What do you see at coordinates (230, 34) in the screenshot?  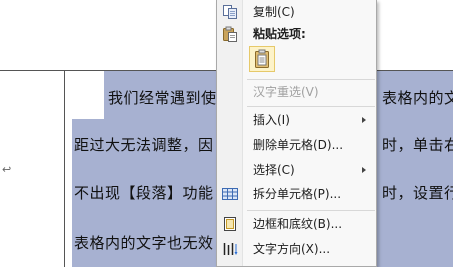 I see `paste-icon` at bounding box center [230, 34].